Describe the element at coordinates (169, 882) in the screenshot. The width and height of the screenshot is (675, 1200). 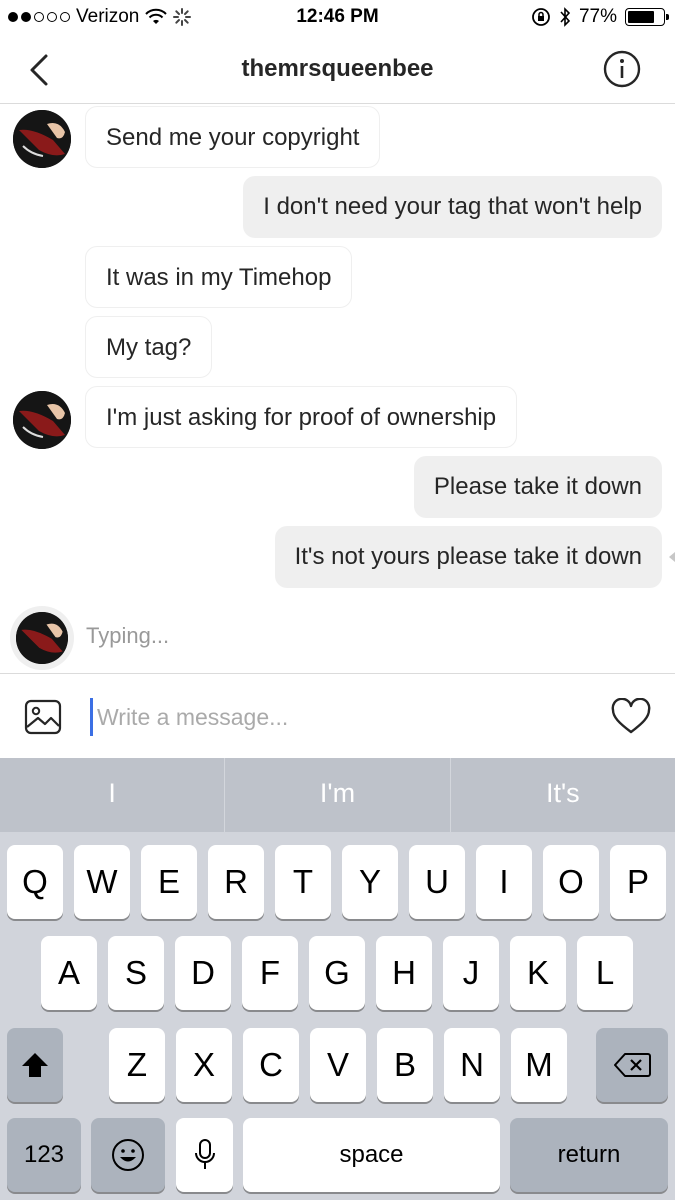
I see `key-e: E` at that location.